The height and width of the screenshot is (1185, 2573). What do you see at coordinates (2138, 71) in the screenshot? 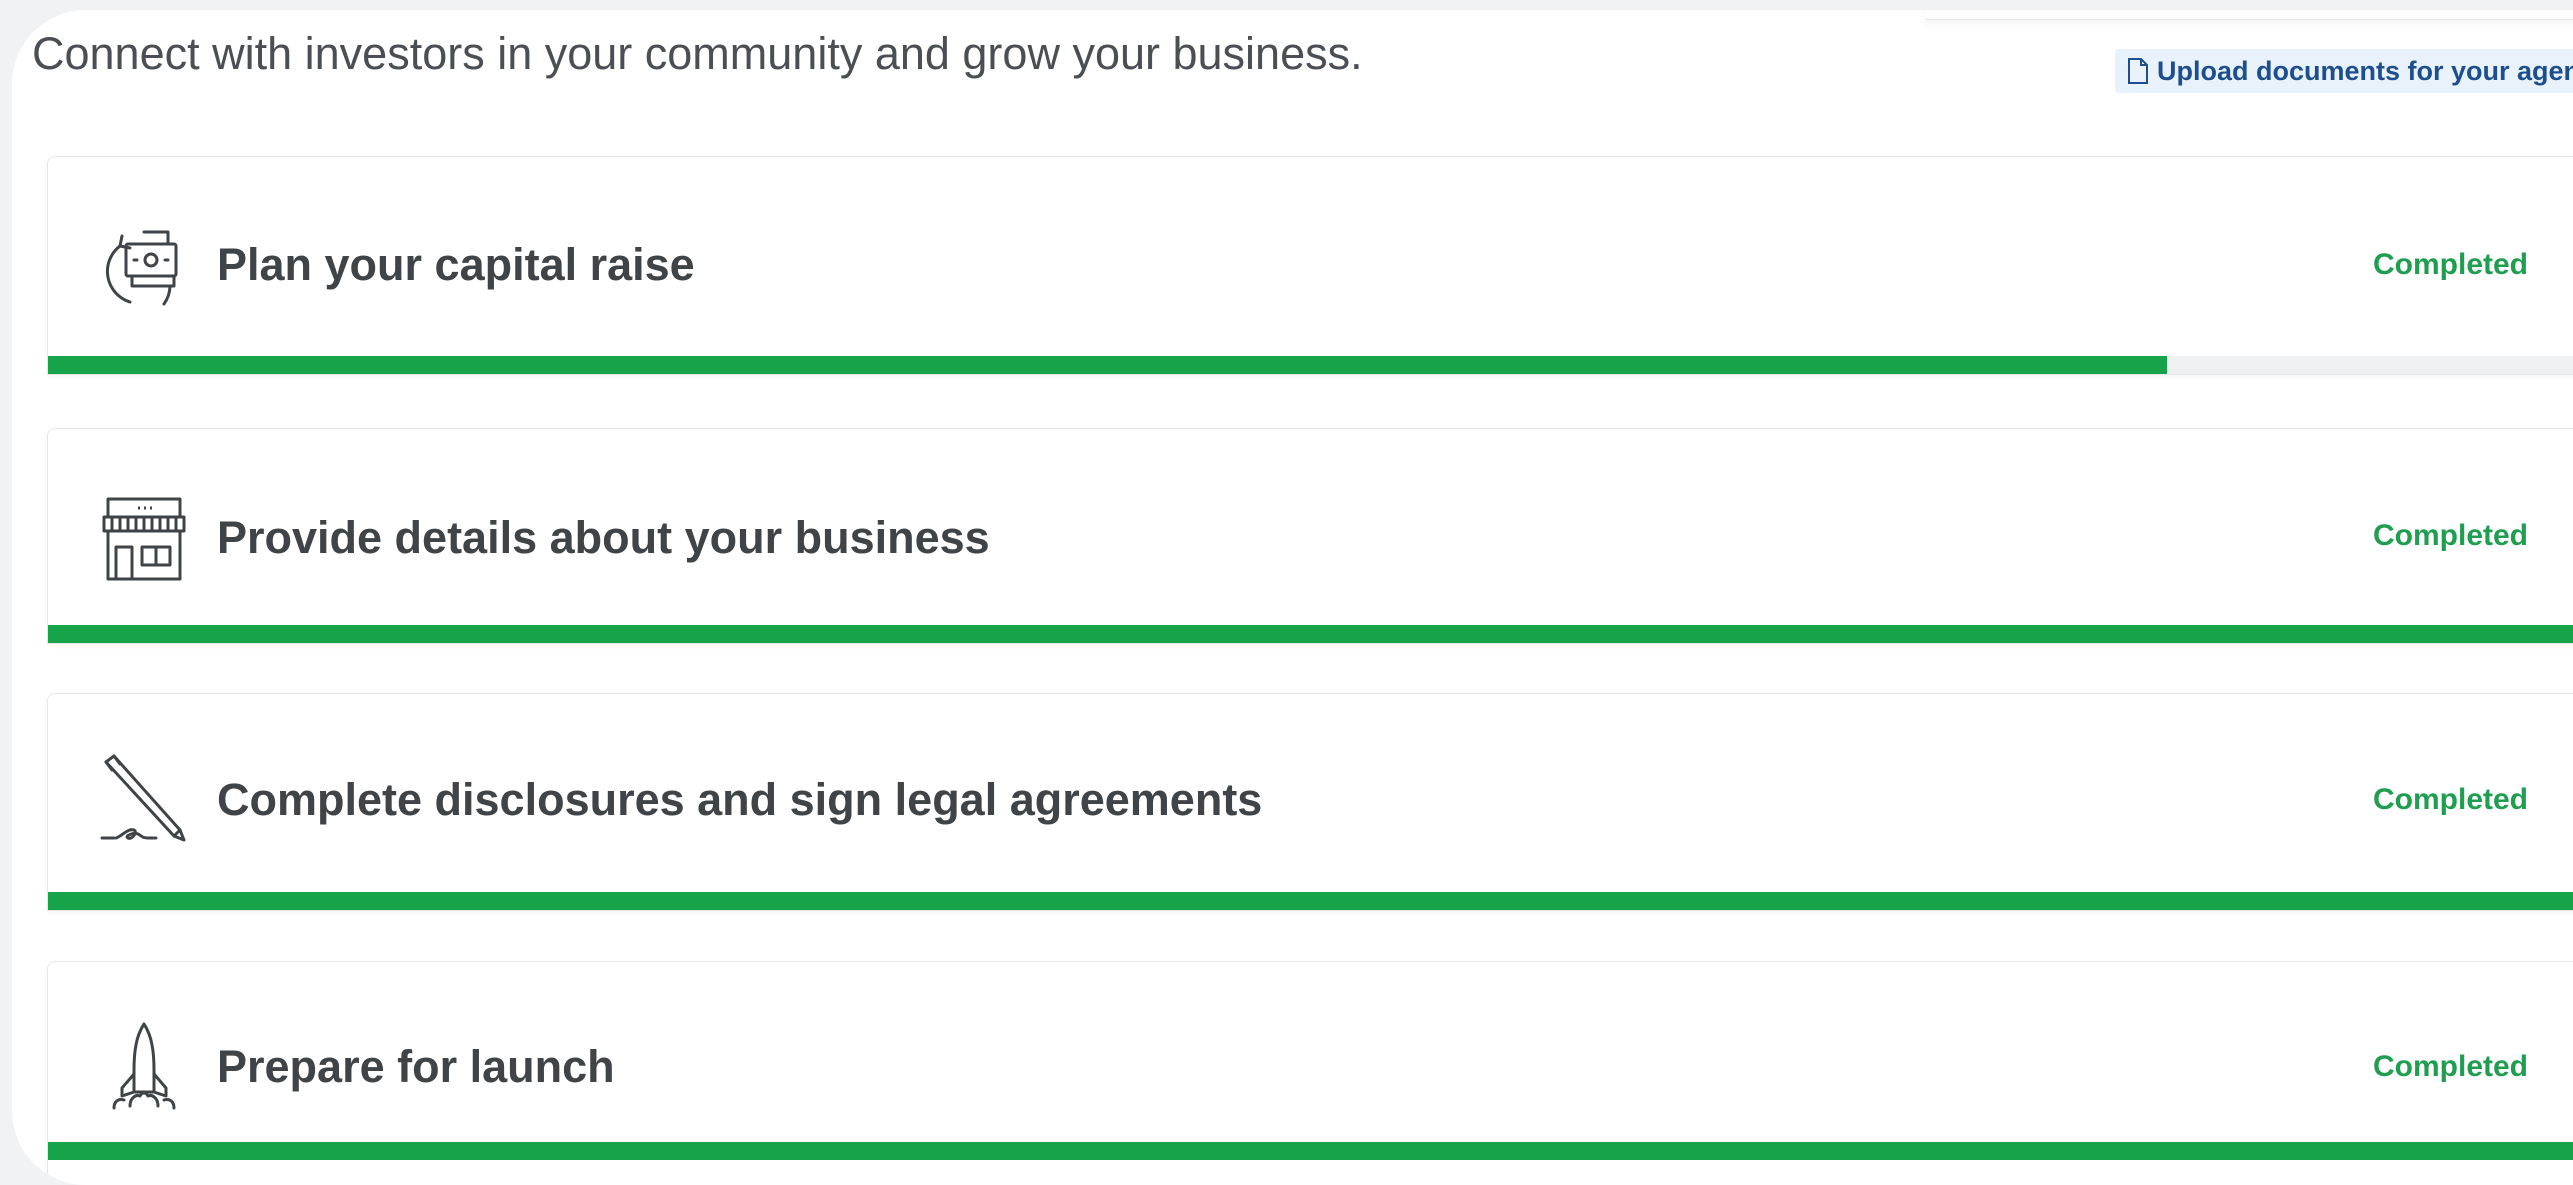
I see `document-icon` at bounding box center [2138, 71].